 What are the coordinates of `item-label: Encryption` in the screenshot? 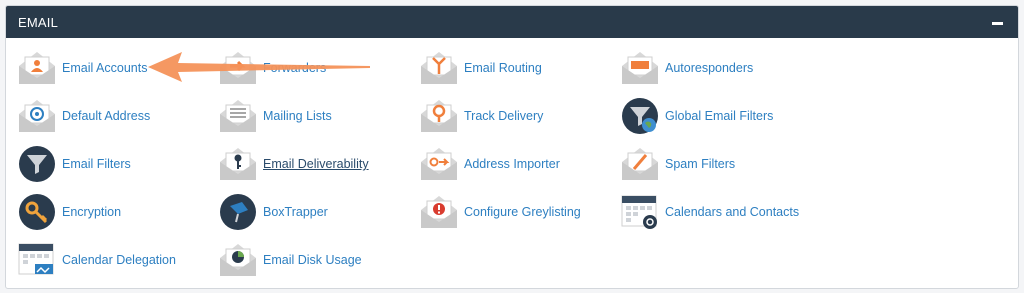 It's located at (92, 212).